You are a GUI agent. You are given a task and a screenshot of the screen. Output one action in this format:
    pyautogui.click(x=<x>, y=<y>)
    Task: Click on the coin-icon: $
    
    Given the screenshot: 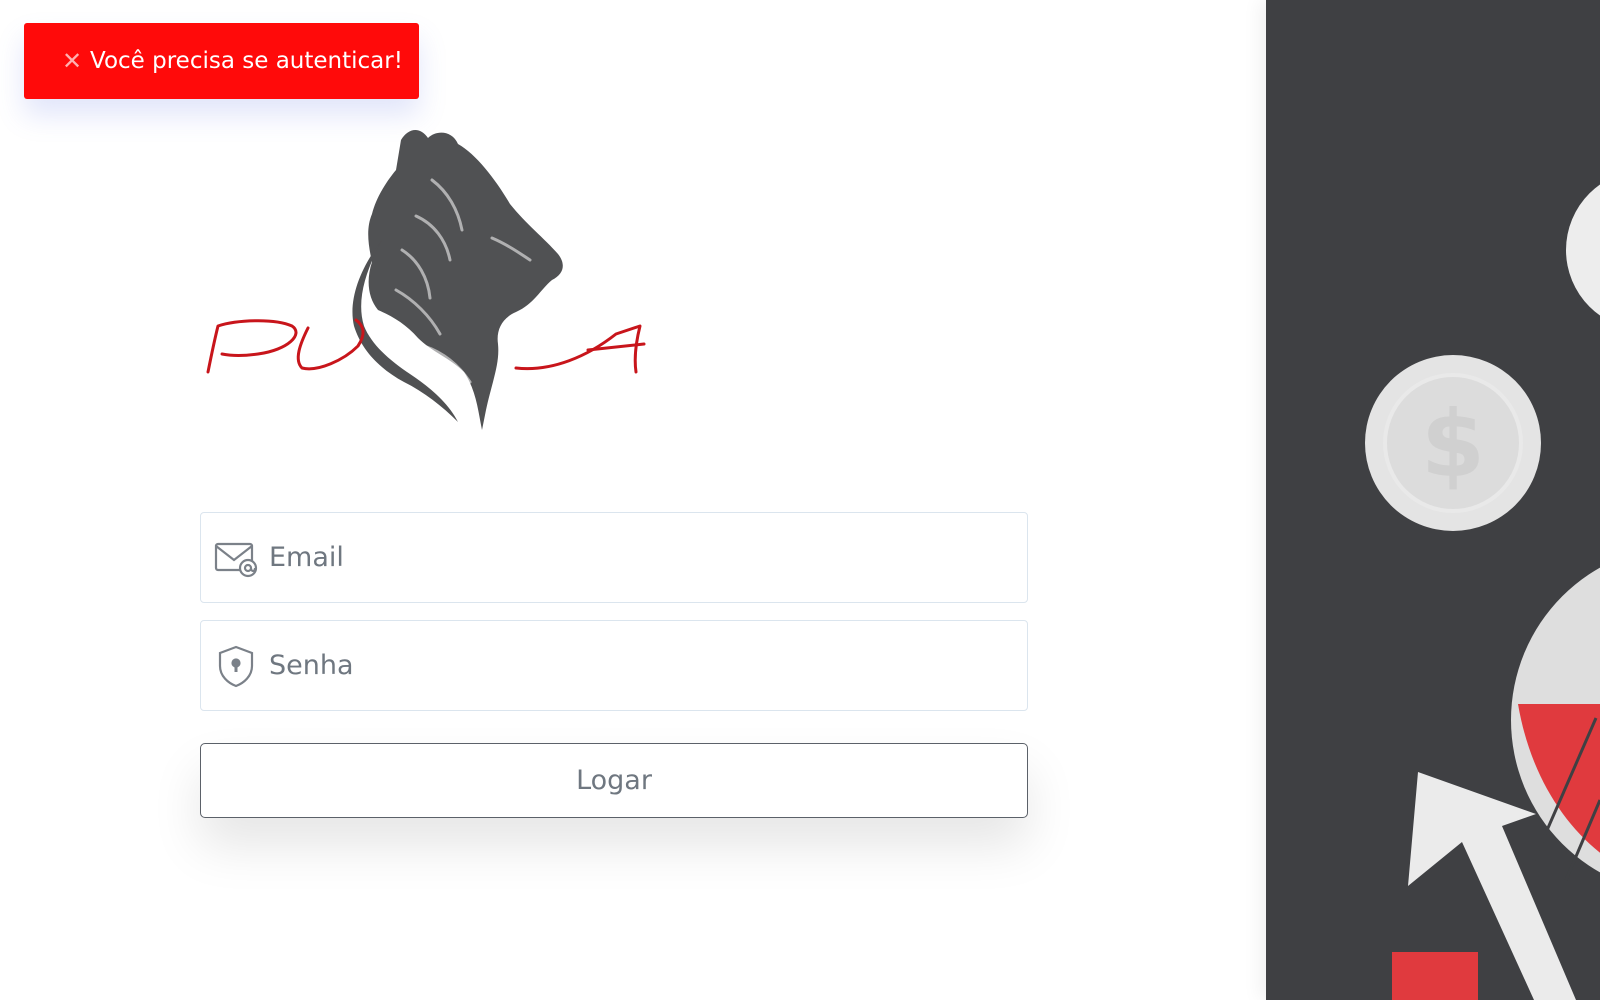 What is the action you would take?
    pyautogui.click(x=1453, y=443)
    